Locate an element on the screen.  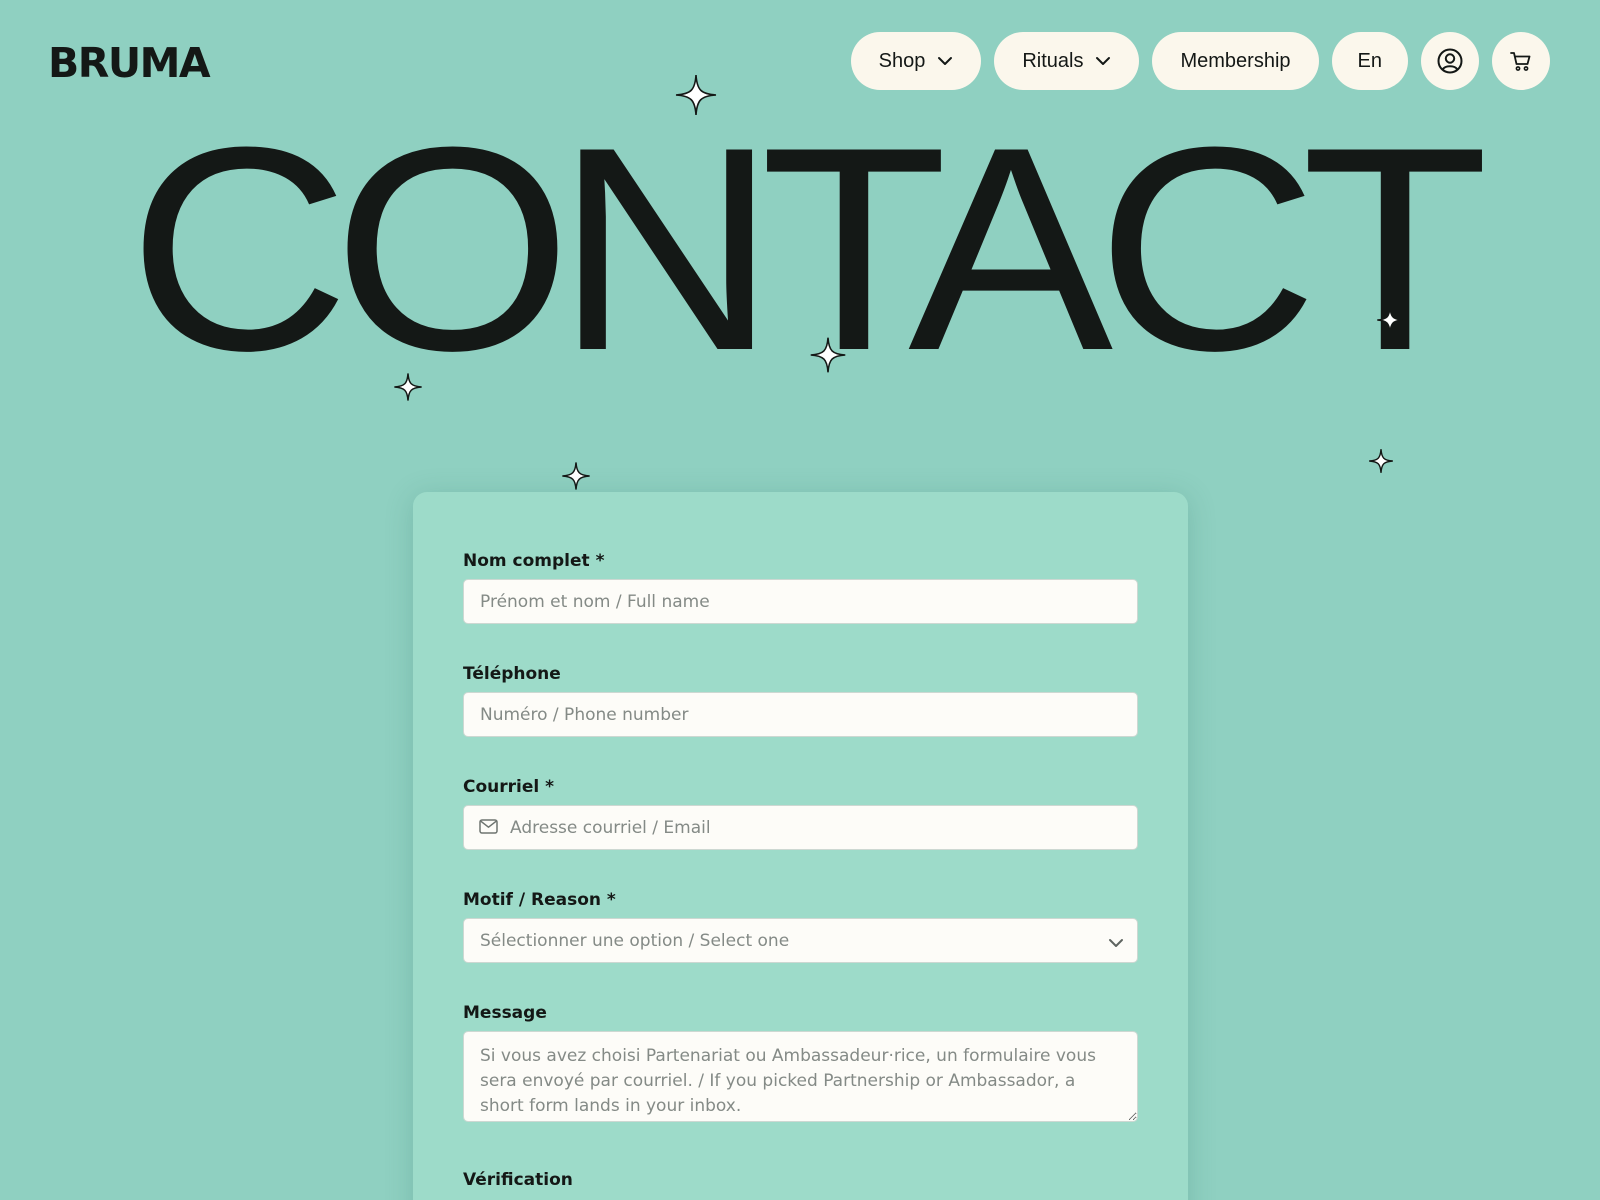
account-button is located at coordinates (1450, 61).